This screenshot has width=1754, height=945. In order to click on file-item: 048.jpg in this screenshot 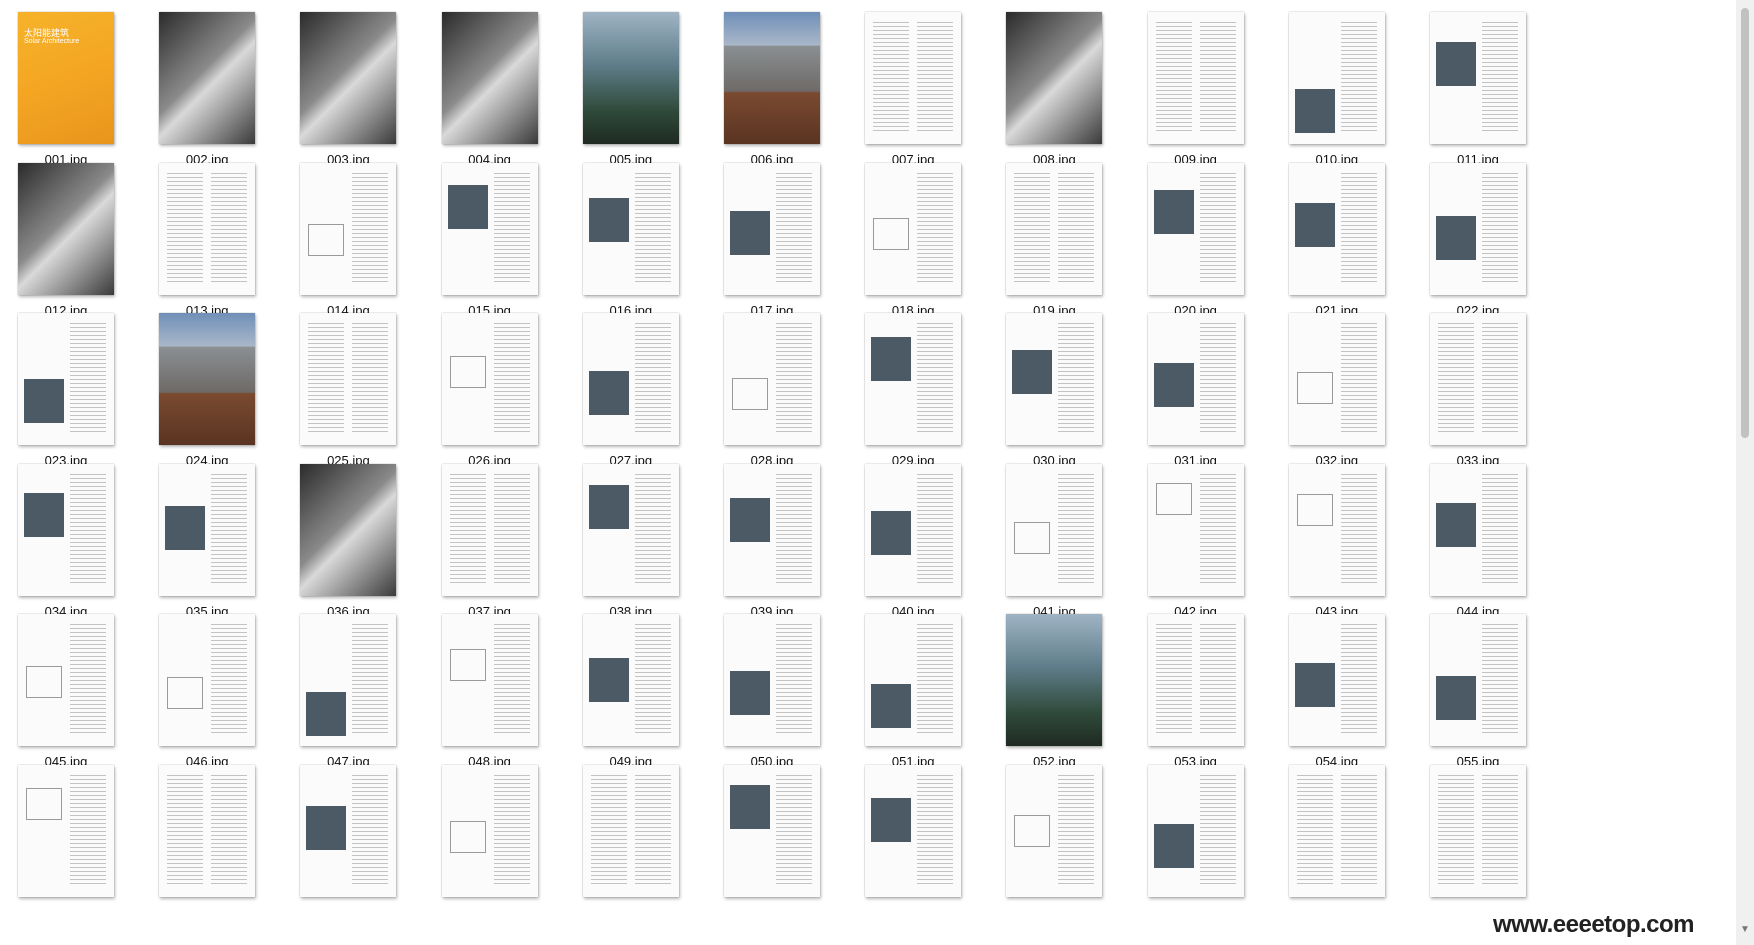, I will do `click(506, 694)`.